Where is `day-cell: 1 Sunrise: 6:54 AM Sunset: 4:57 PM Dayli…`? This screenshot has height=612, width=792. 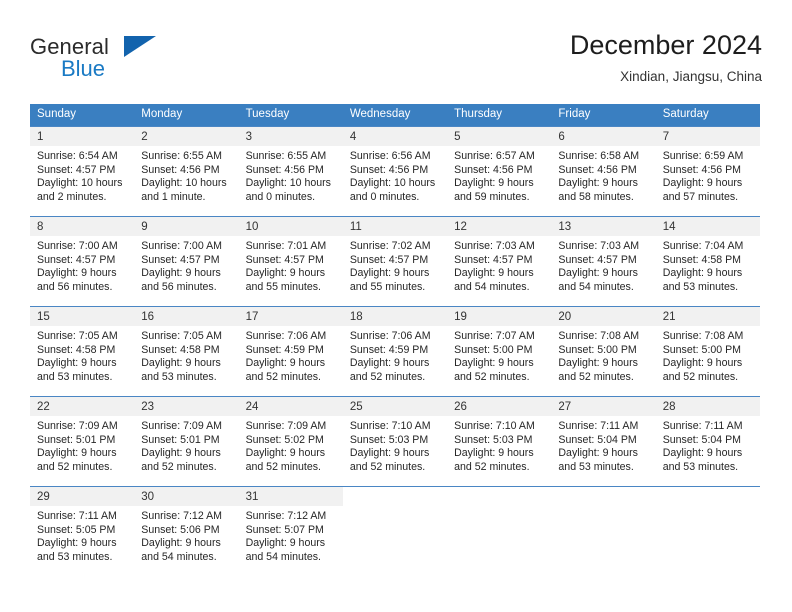
day-cell: 1 Sunrise: 6:54 AM Sunset: 4:57 PM Dayli… is located at coordinates (82, 171).